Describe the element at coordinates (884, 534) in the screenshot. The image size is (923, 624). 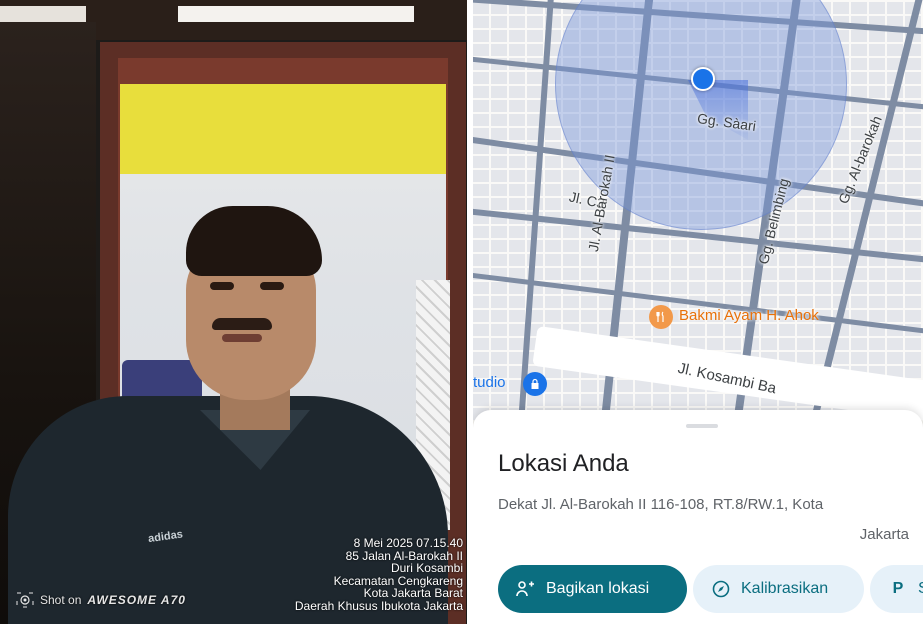
I see `address-line: Jakarta` at that location.